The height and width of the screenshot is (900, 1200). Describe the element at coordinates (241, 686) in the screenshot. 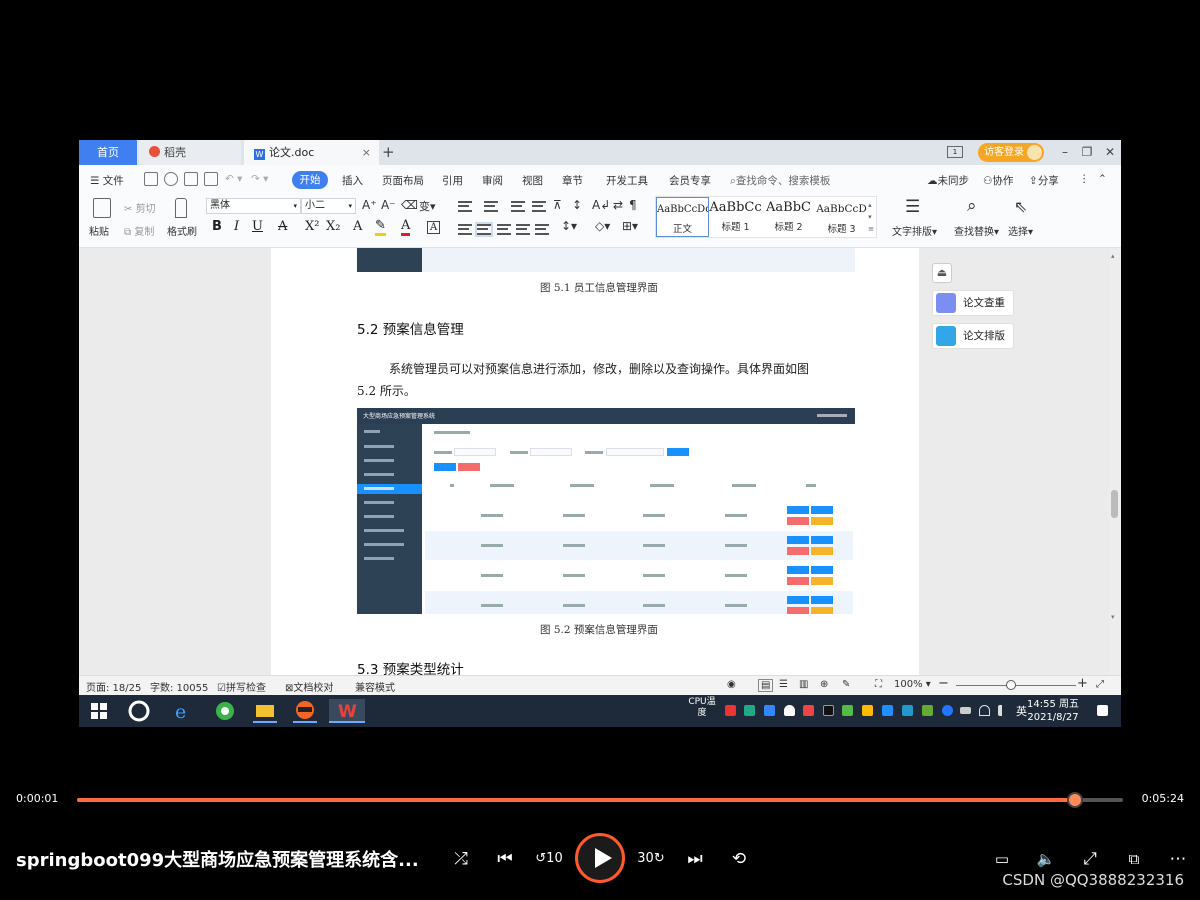

I see `spell-check-toggle: ☑拼写检查` at that location.